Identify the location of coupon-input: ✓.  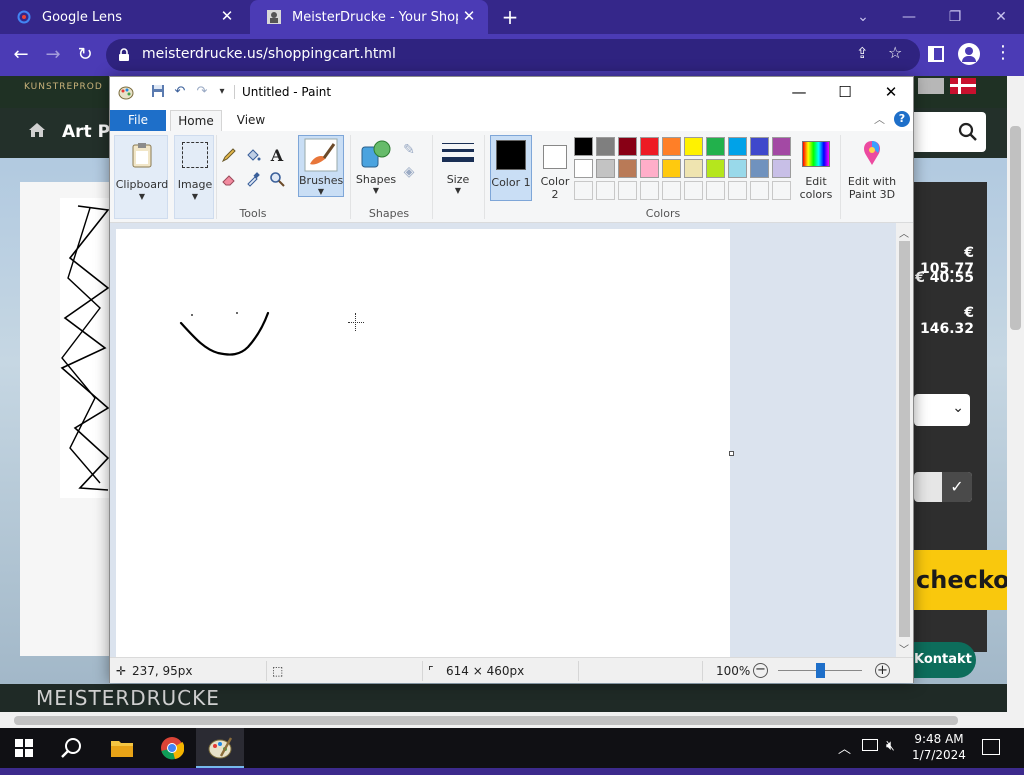
(943, 487).